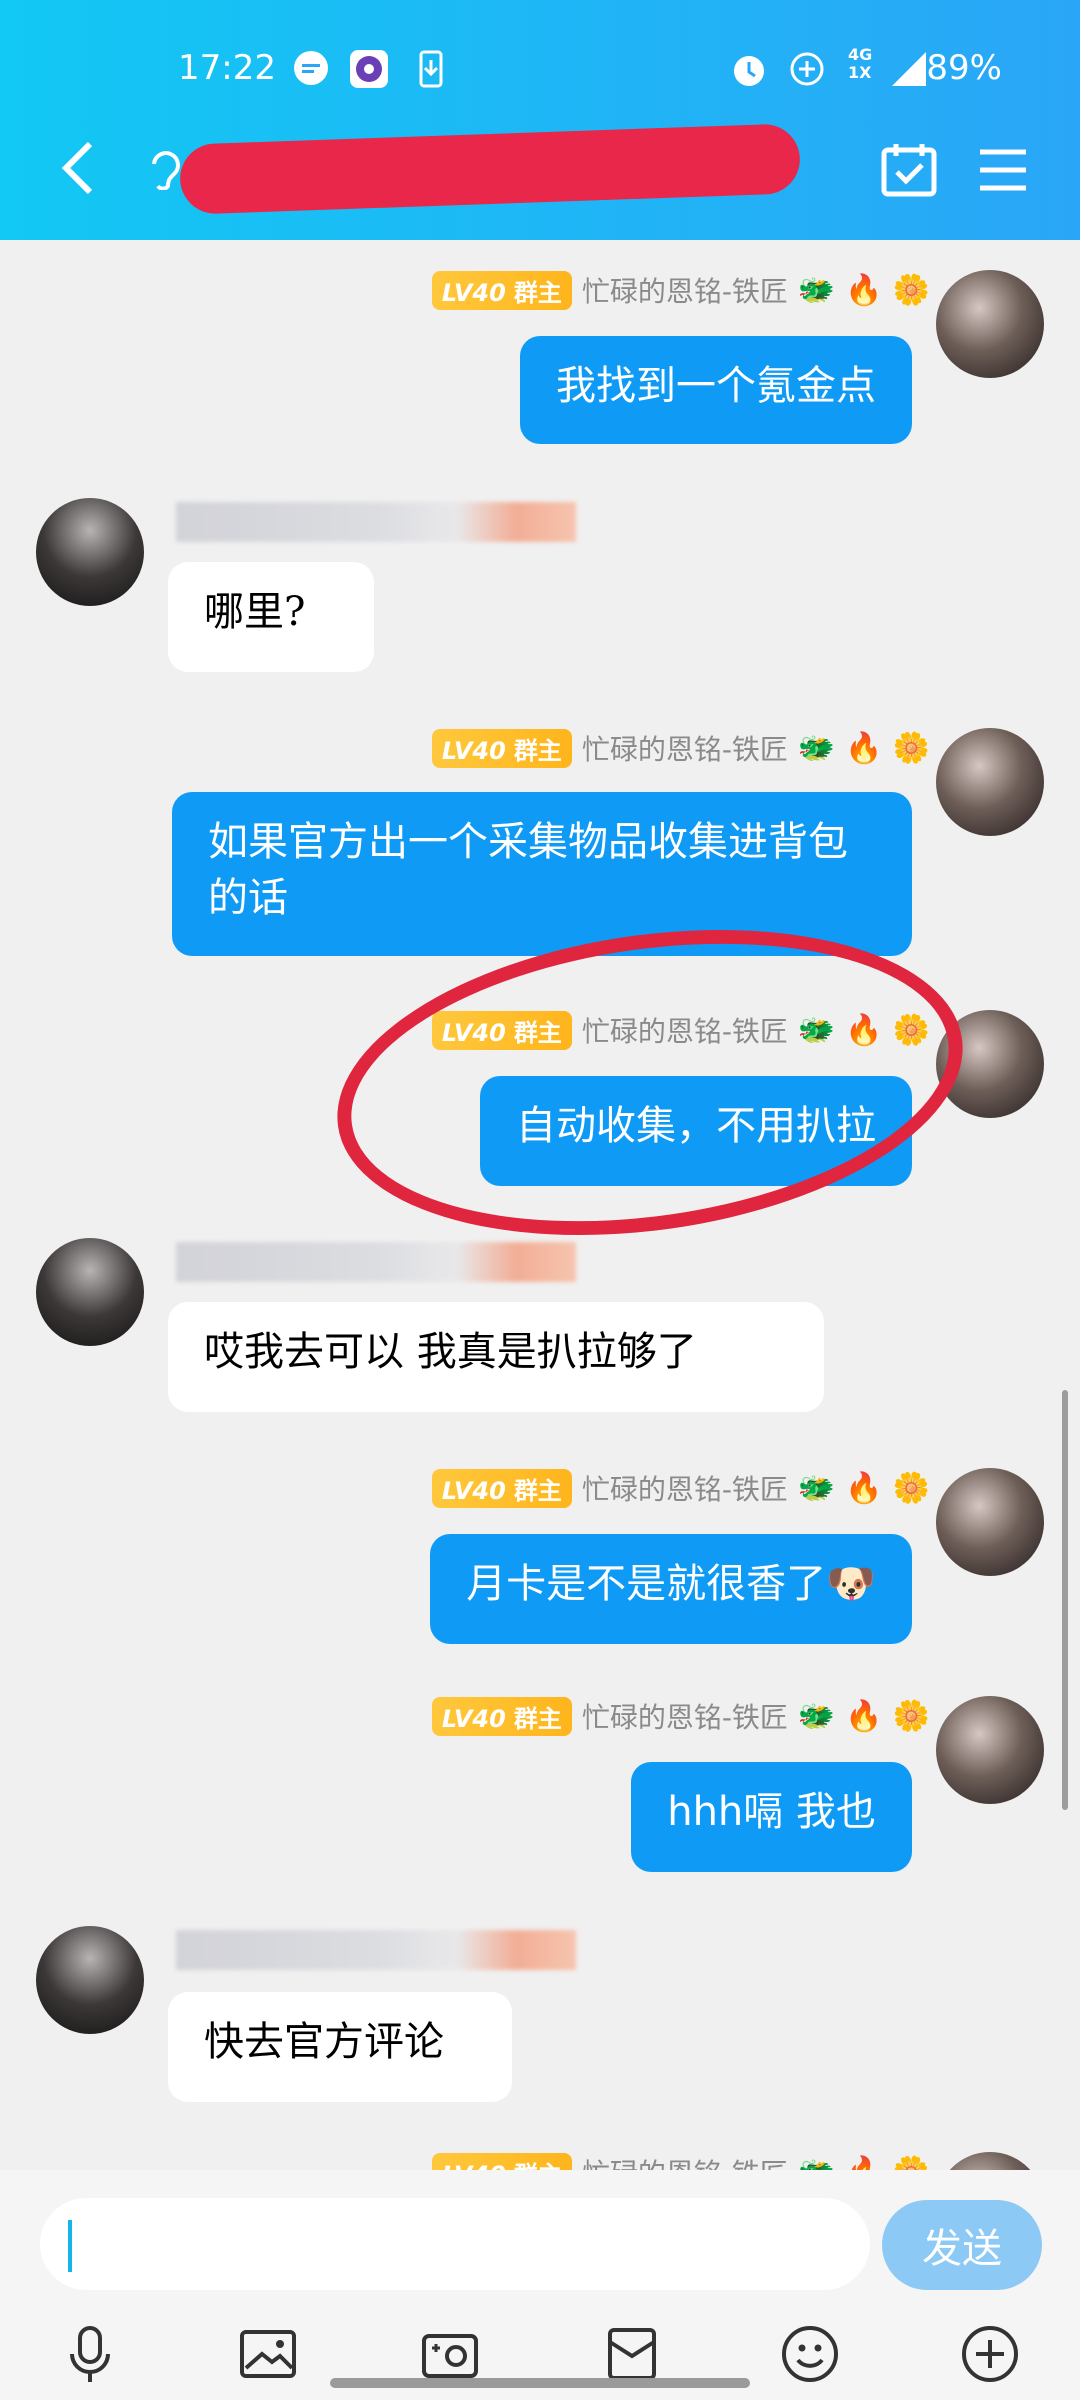  Describe the element at coordinates (271, 617) in the screenshot. I see `message-bubble: 哪里?` at that location.